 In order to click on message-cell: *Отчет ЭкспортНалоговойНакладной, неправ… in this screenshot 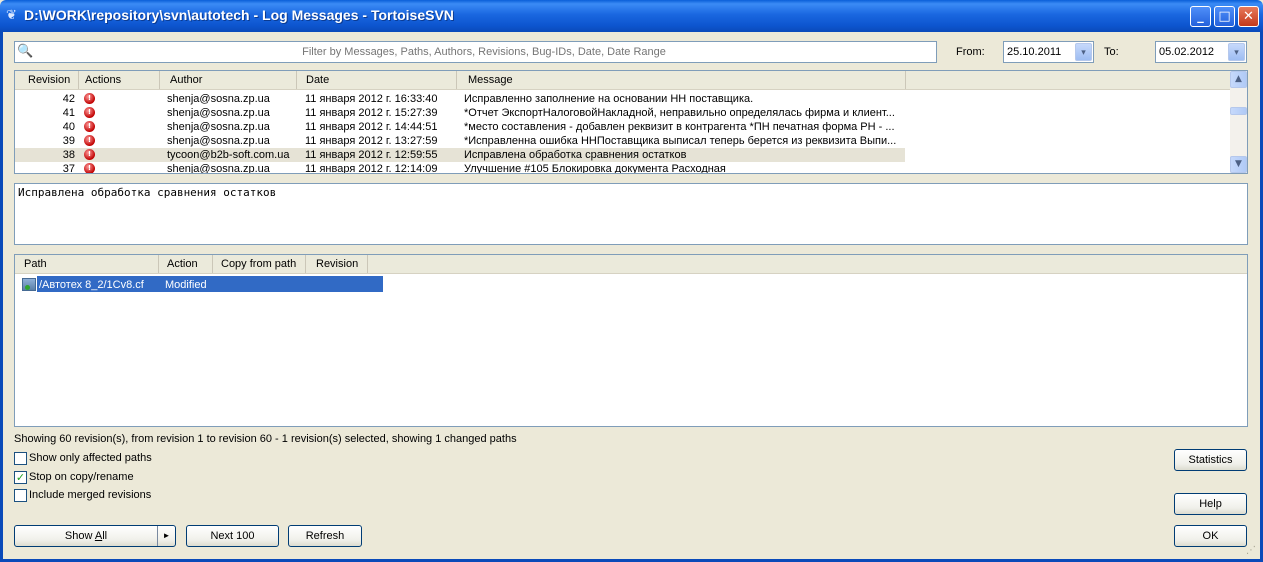, I will do `click(679, 113)`.